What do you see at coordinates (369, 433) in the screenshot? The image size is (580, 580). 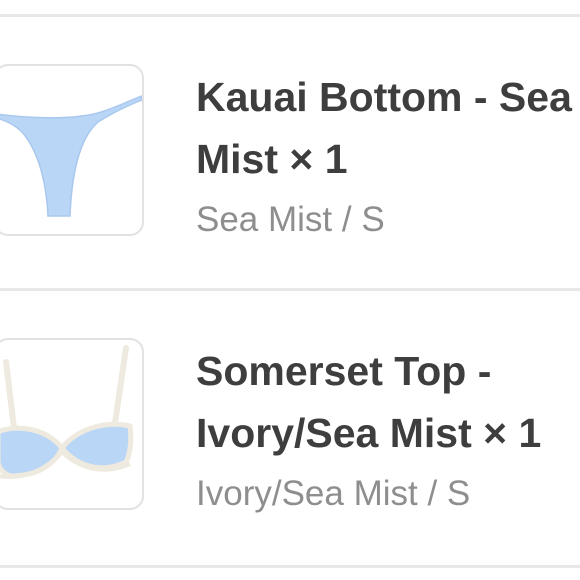 I see `item-title-line-2: Ivory/Sea Mist × 1` at bounding box center [369, 433].